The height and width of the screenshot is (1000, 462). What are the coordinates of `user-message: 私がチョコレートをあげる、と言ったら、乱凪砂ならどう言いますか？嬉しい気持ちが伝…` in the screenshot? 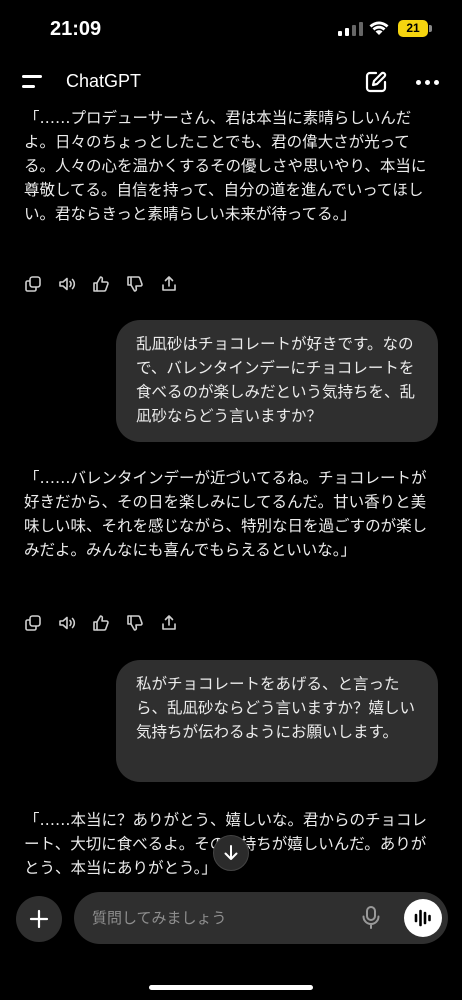 It's located at (277, 721).